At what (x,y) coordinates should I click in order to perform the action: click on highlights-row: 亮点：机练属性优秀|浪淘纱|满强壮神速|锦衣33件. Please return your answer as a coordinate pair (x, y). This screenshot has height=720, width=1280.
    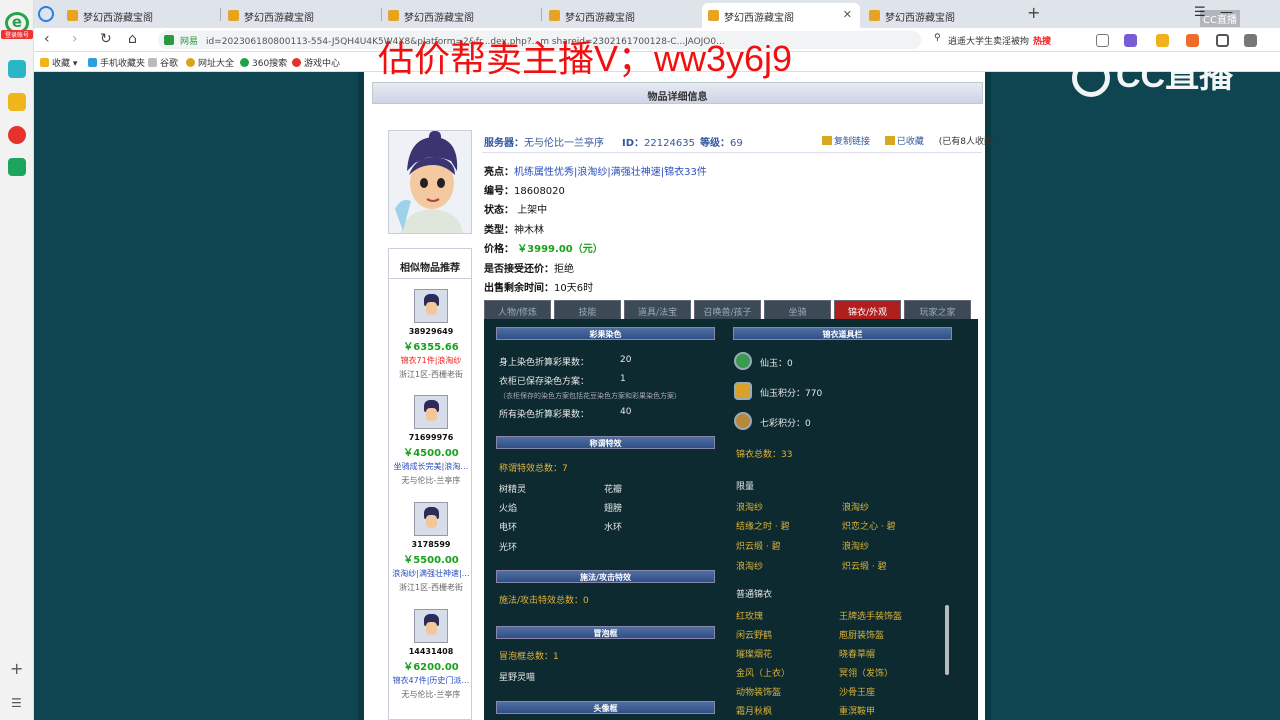
    Looking at the image, I should click on (595, 172).